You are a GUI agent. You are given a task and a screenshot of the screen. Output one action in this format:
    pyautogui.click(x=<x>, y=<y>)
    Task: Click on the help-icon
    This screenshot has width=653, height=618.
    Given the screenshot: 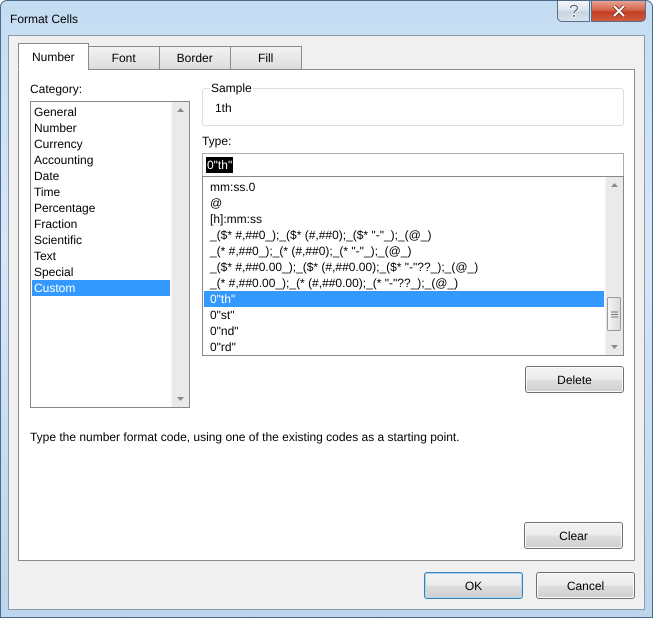 What is the action you would take?
    pyautogui.click(x=573, y=11)
    